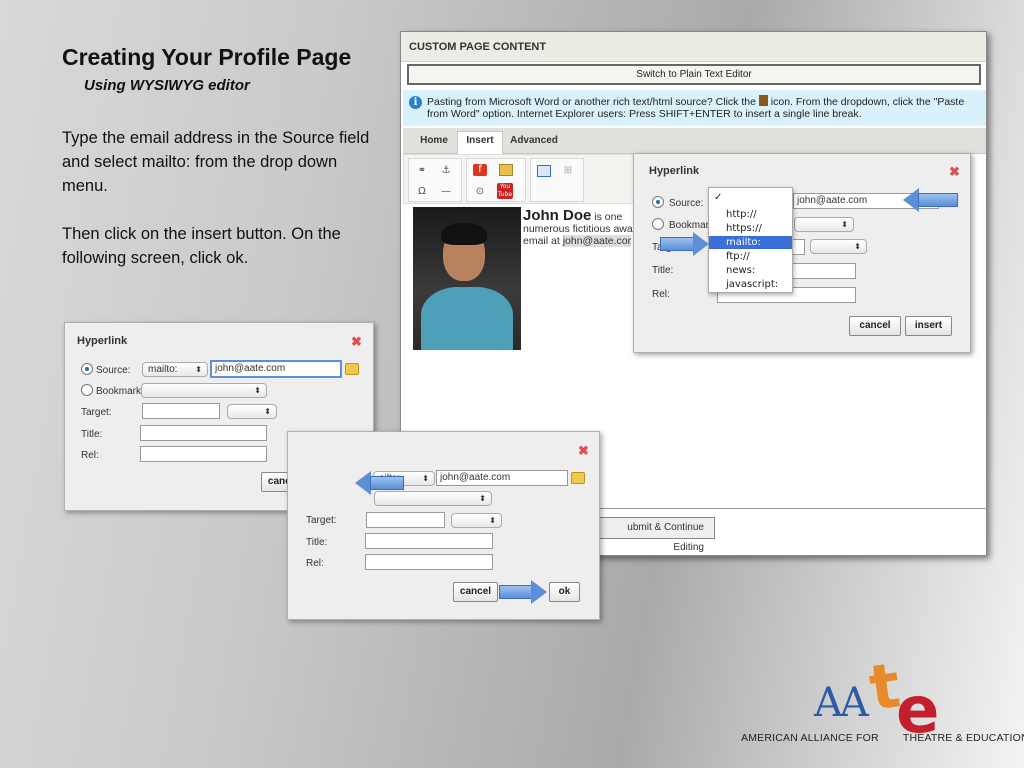 The height and width of the screenshot is (768, 1024). Describe the element at coordinates (564, 592) in the screenshot. I see `ok-button: ok` at that location.